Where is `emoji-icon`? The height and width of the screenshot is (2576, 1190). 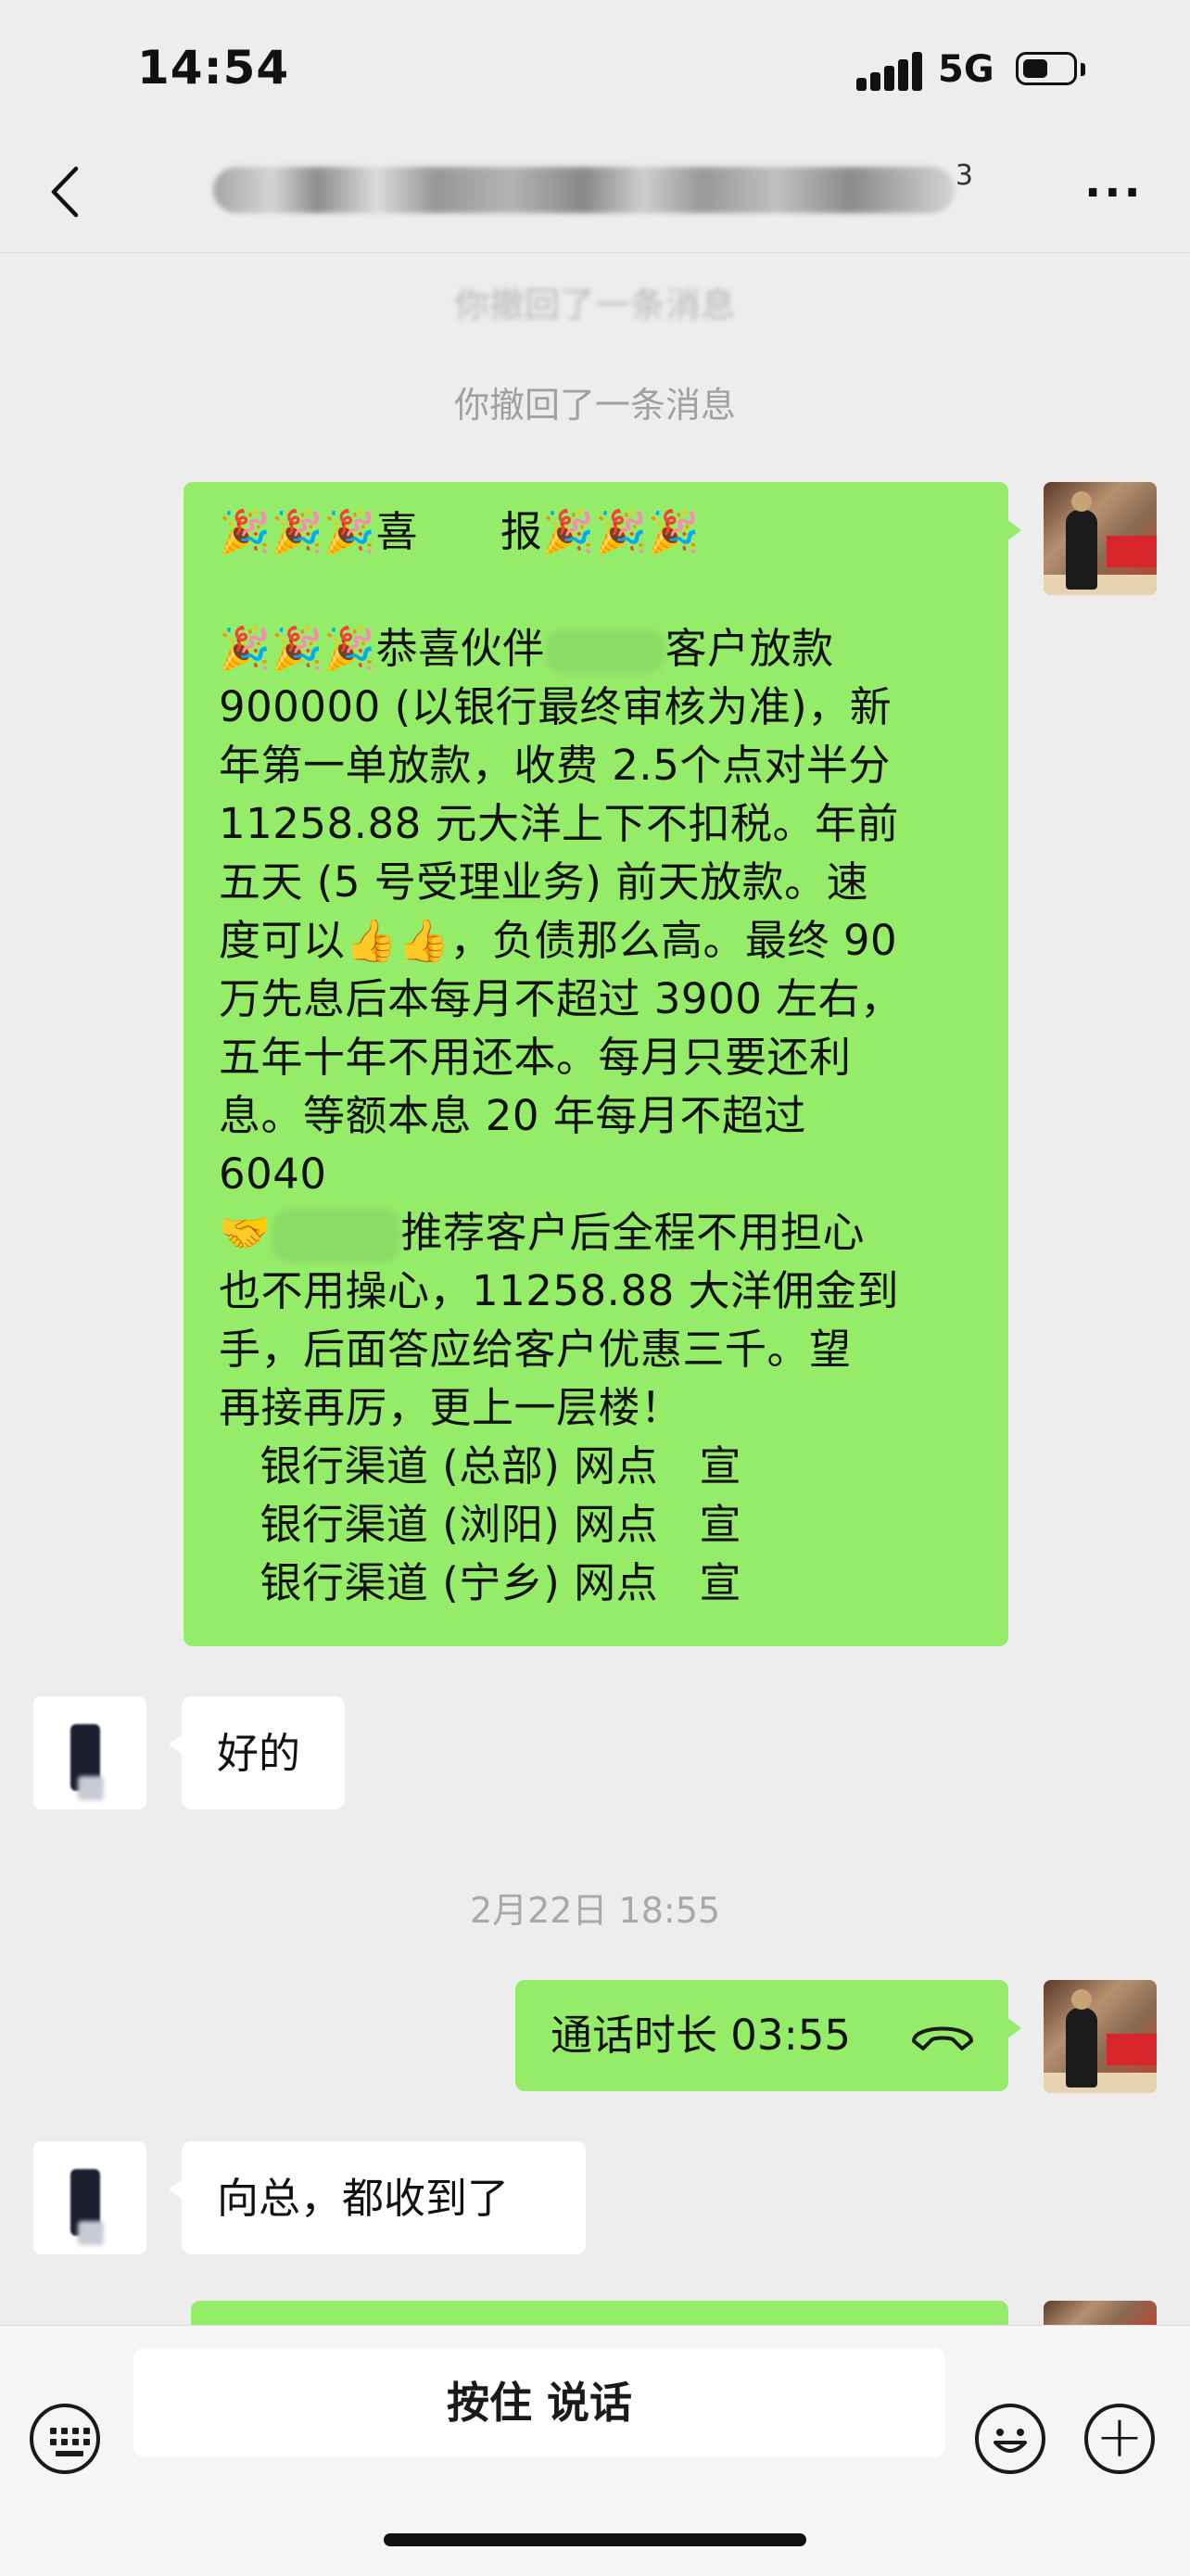
emoji-icon is located at coordinates (1010, 2439).